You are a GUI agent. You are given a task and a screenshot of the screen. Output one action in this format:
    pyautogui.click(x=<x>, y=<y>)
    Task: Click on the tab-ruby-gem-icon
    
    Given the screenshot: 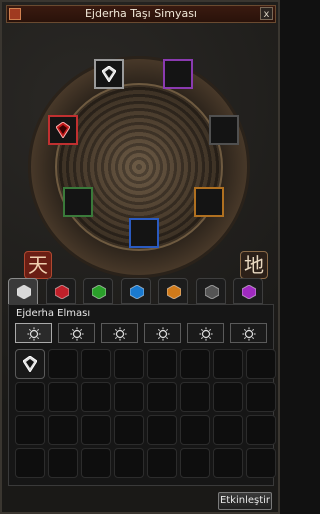 What is the action you would take?
    pyautogui.click(x=61, y=292)
    